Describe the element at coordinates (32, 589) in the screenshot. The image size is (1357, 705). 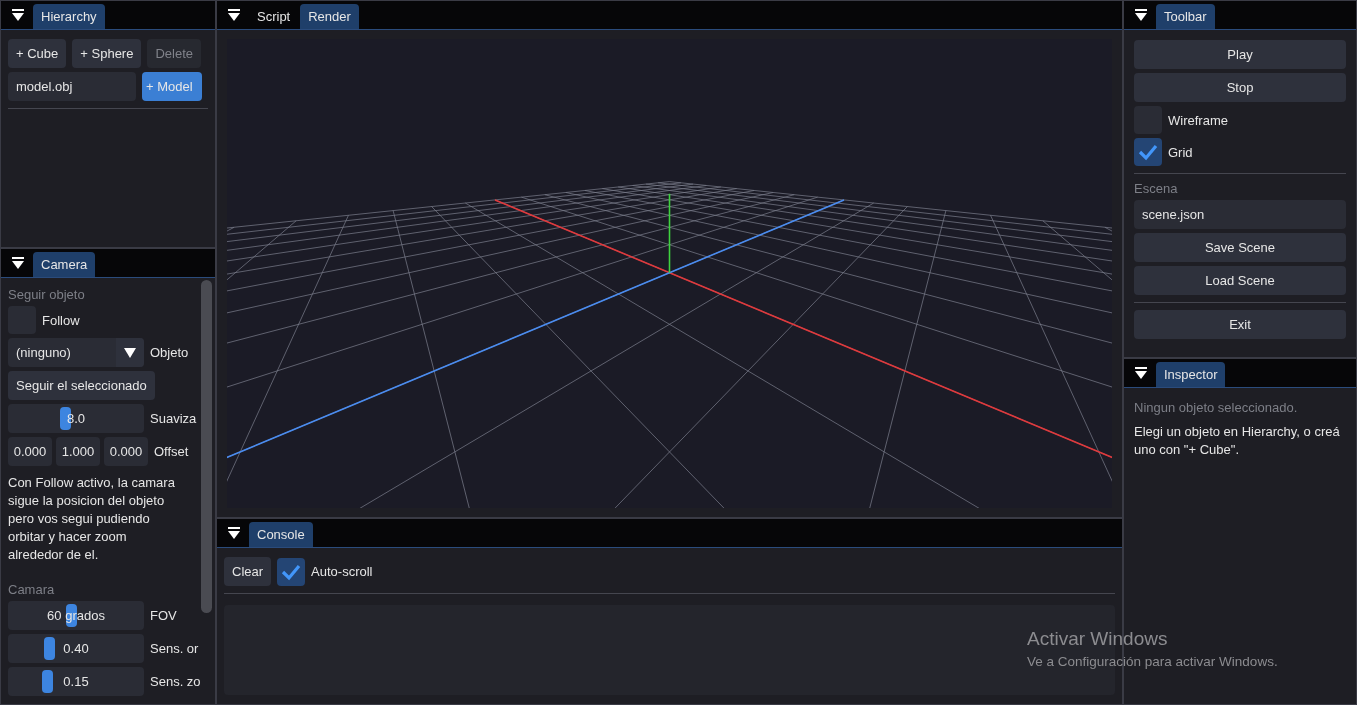
I see `section-label: Camara` at that location.